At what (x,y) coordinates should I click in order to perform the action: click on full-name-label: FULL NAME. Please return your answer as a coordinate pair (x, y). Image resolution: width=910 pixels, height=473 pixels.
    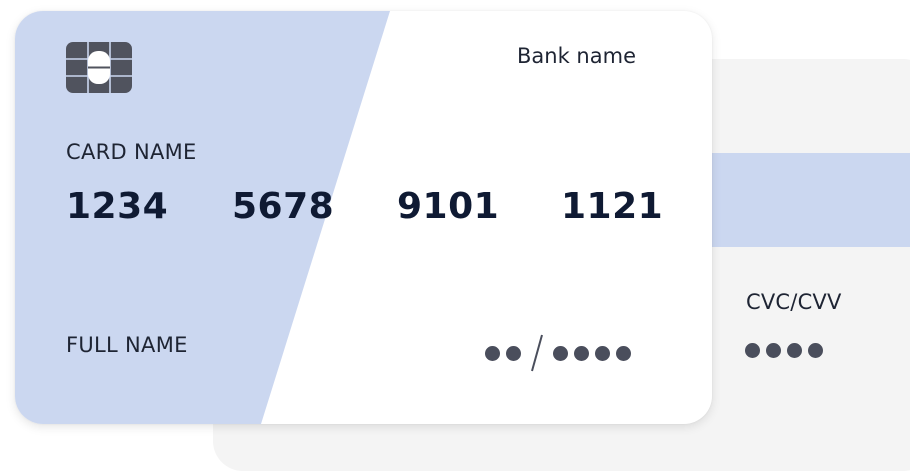
    Looking at the image, I should click on (127, 345).